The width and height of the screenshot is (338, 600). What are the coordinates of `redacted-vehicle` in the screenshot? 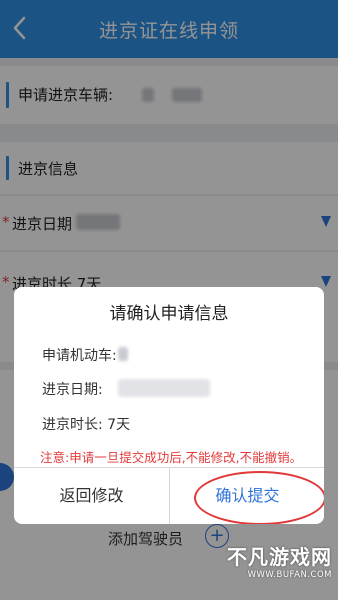 It's located at (123, 354).